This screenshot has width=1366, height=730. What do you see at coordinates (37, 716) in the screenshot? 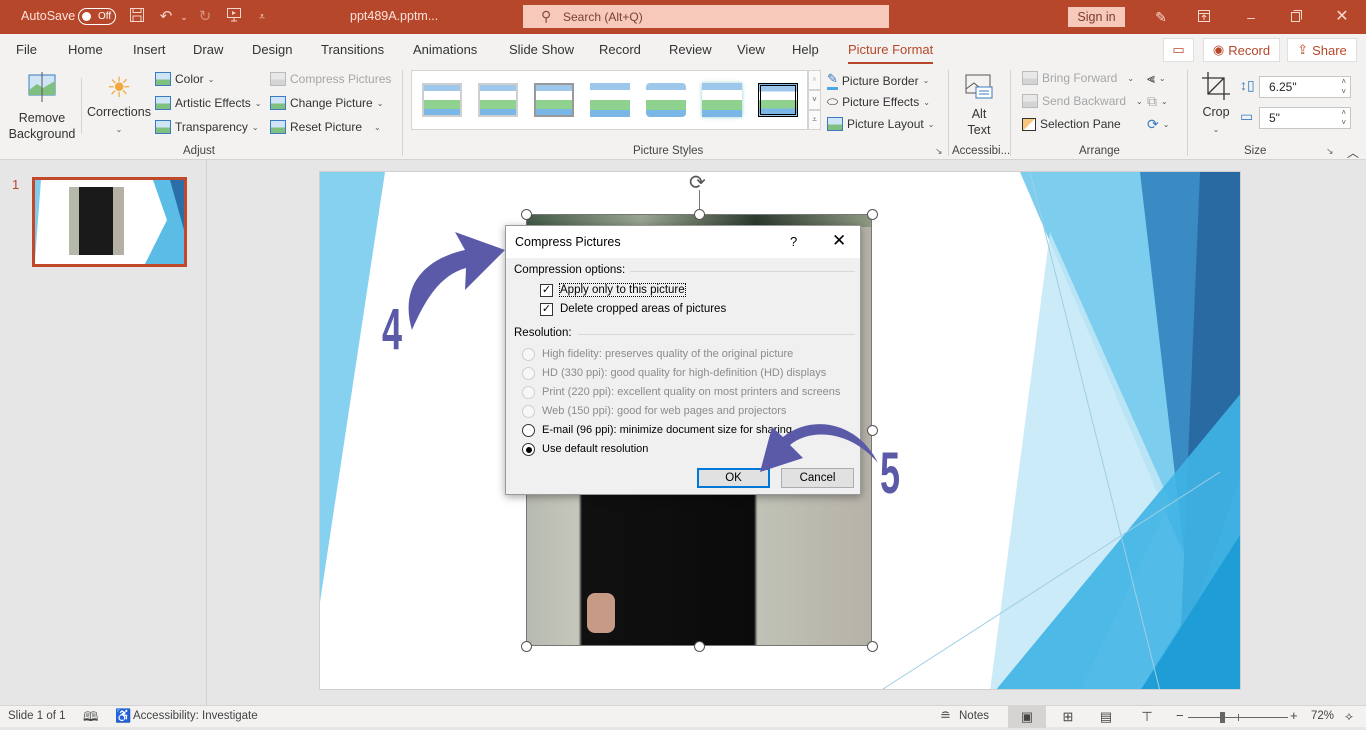
I see `slide-indicator: Slide 1 of 1` at bounding box center [37, 716].